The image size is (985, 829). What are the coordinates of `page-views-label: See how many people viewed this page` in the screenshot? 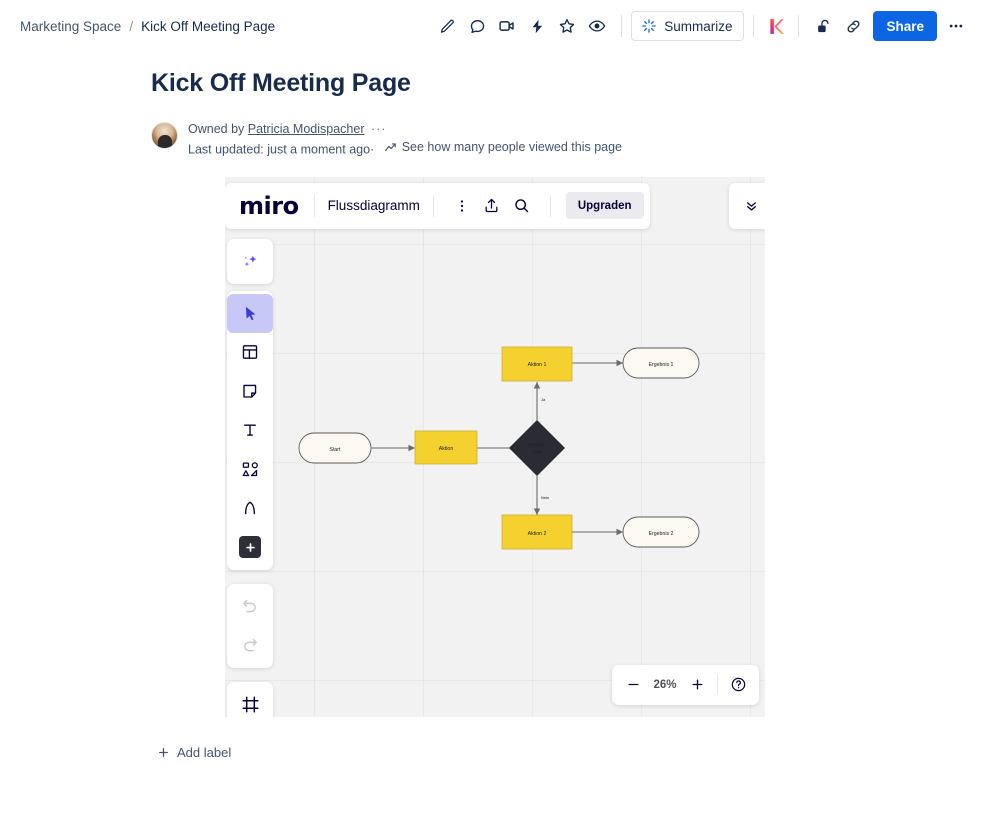 It's located at (512, 147).